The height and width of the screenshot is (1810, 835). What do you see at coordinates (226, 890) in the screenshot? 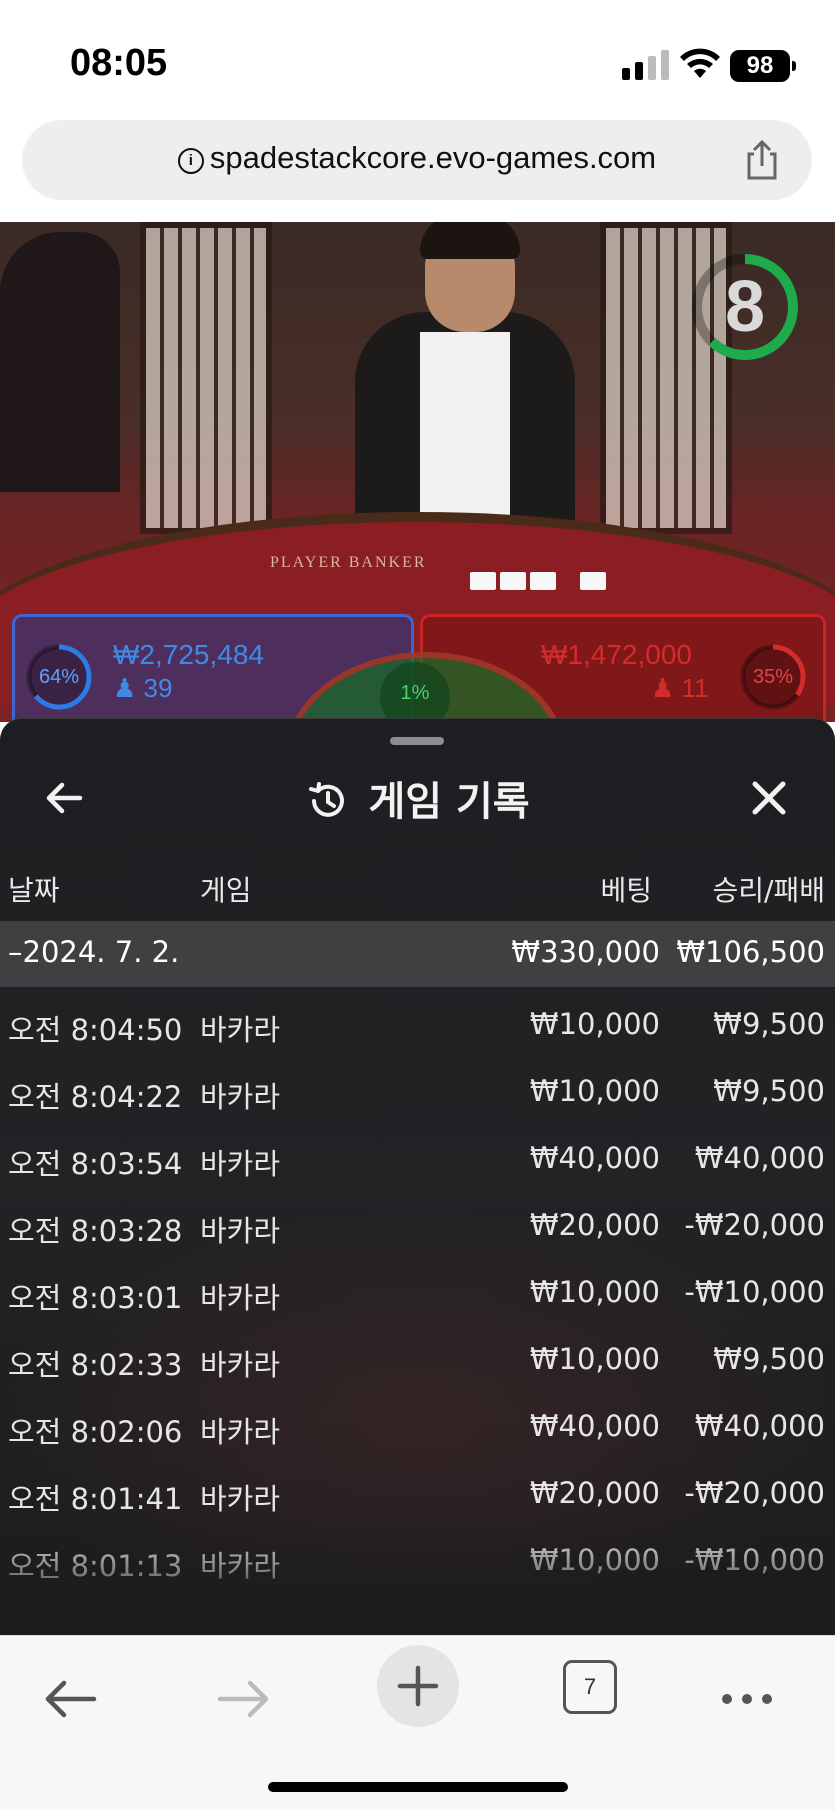
I see `column-header-game: 게임` at bounding box center [226, 890].